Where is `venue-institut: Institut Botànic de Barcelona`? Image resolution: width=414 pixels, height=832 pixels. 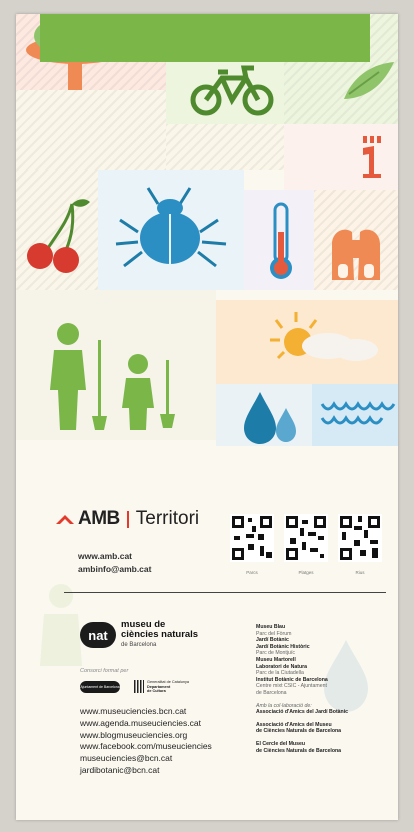
venue-institut: Institut Botànic de Barcelona is located at coordinates (292, 679).